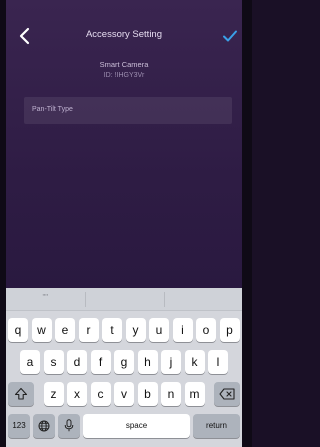  I want to click on key-l: l, so click(218, 362).